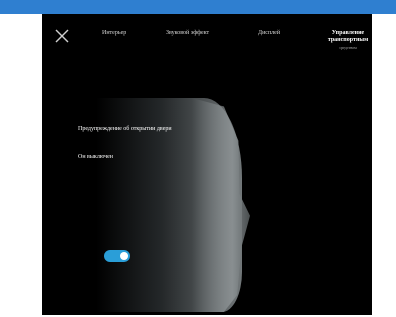 This screenshot has width=396, height=317. I want to click on close-button, so click(62, 36).